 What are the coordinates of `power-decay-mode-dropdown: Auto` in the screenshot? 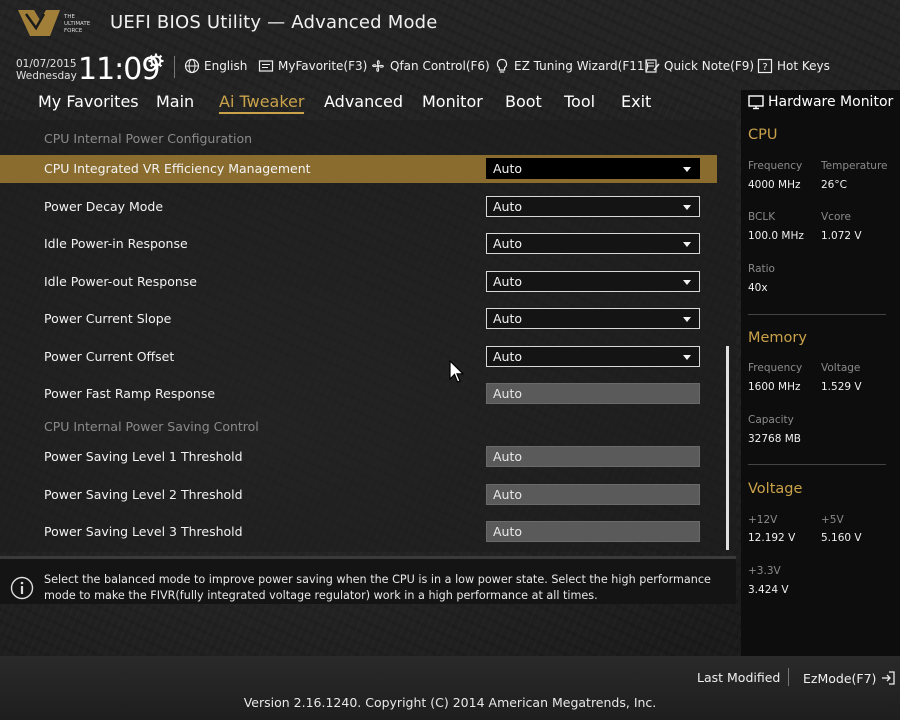 It's located at (593, 206).